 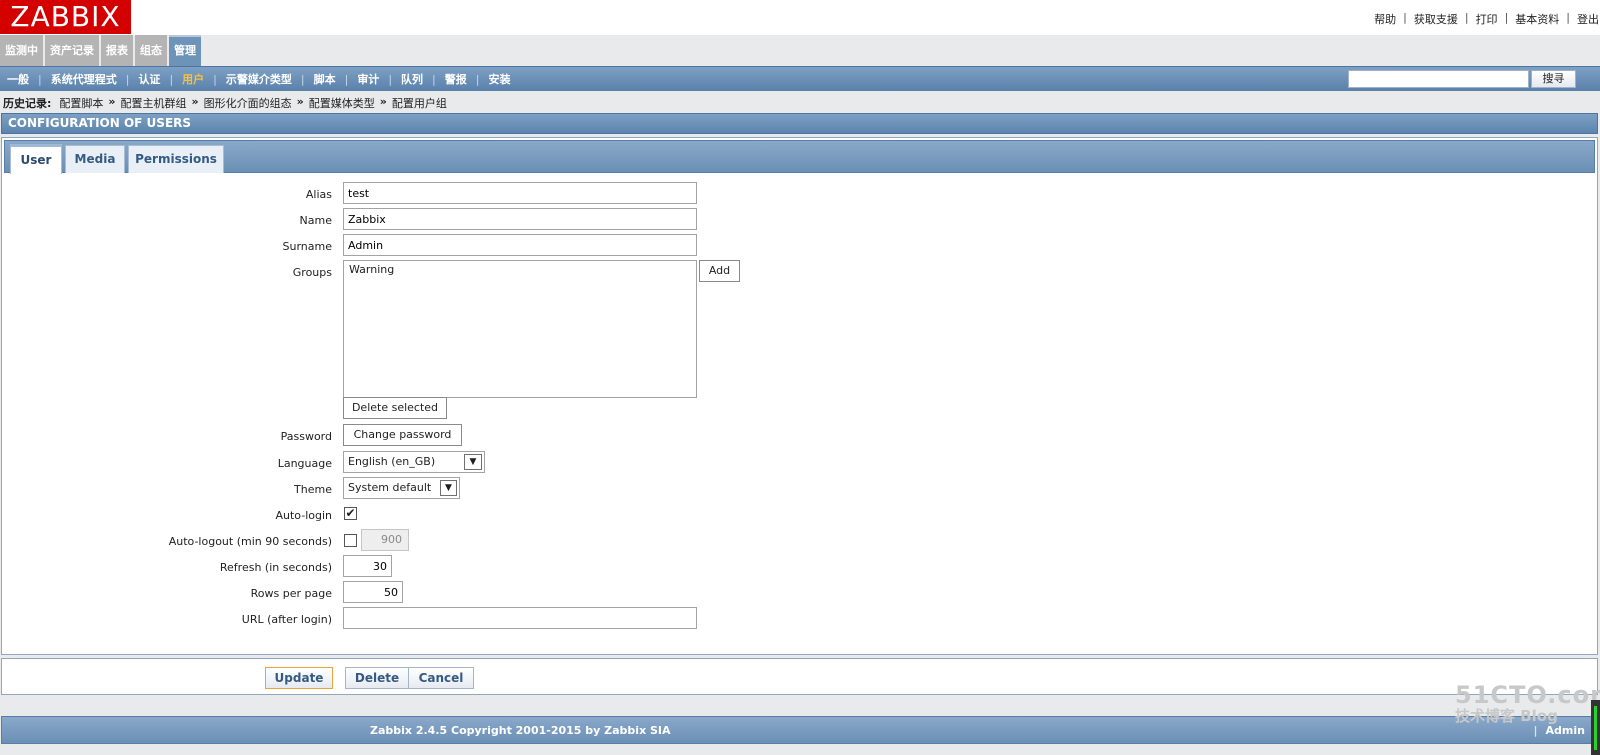 I want to click on search-input, so click(x=1438, y=79).